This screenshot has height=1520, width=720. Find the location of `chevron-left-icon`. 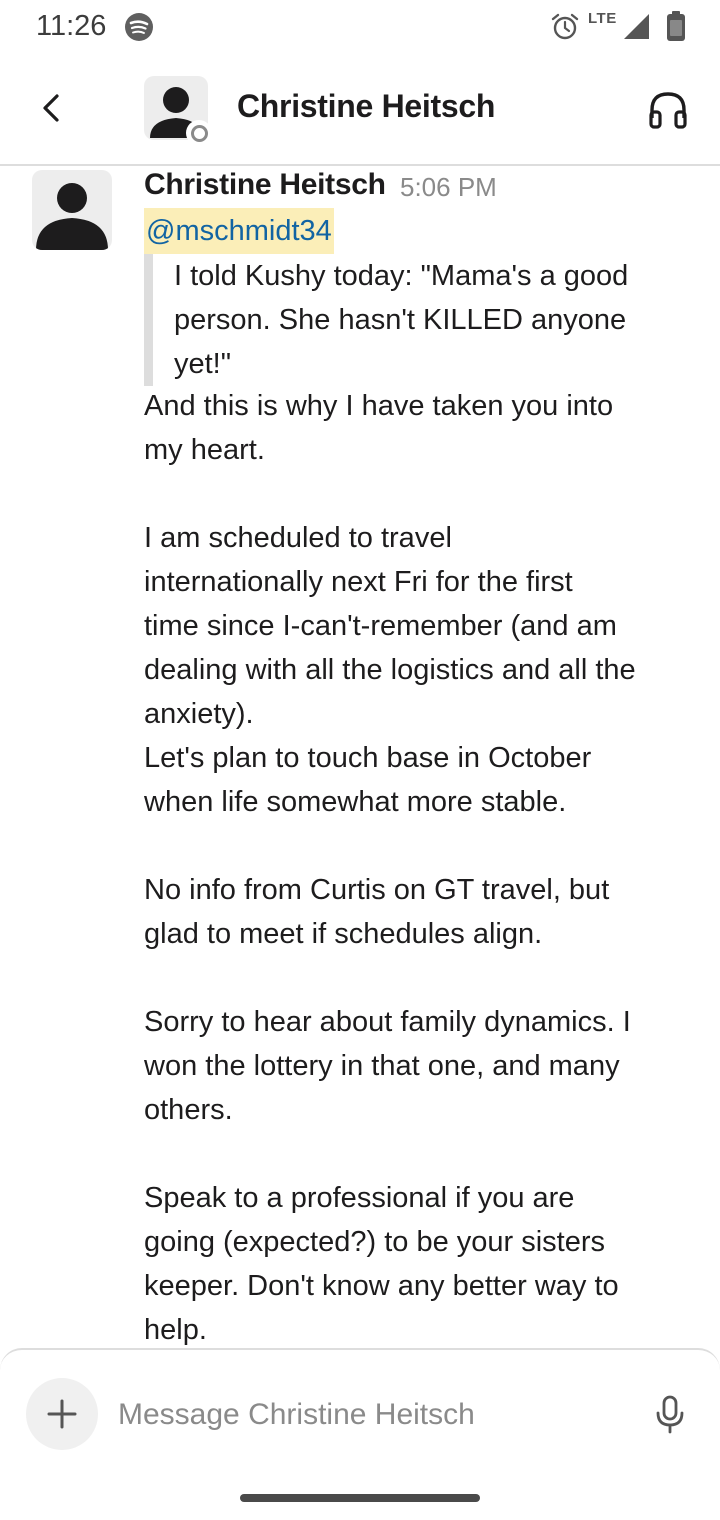

chevron-left-icon is located at coordinates (51, 108).